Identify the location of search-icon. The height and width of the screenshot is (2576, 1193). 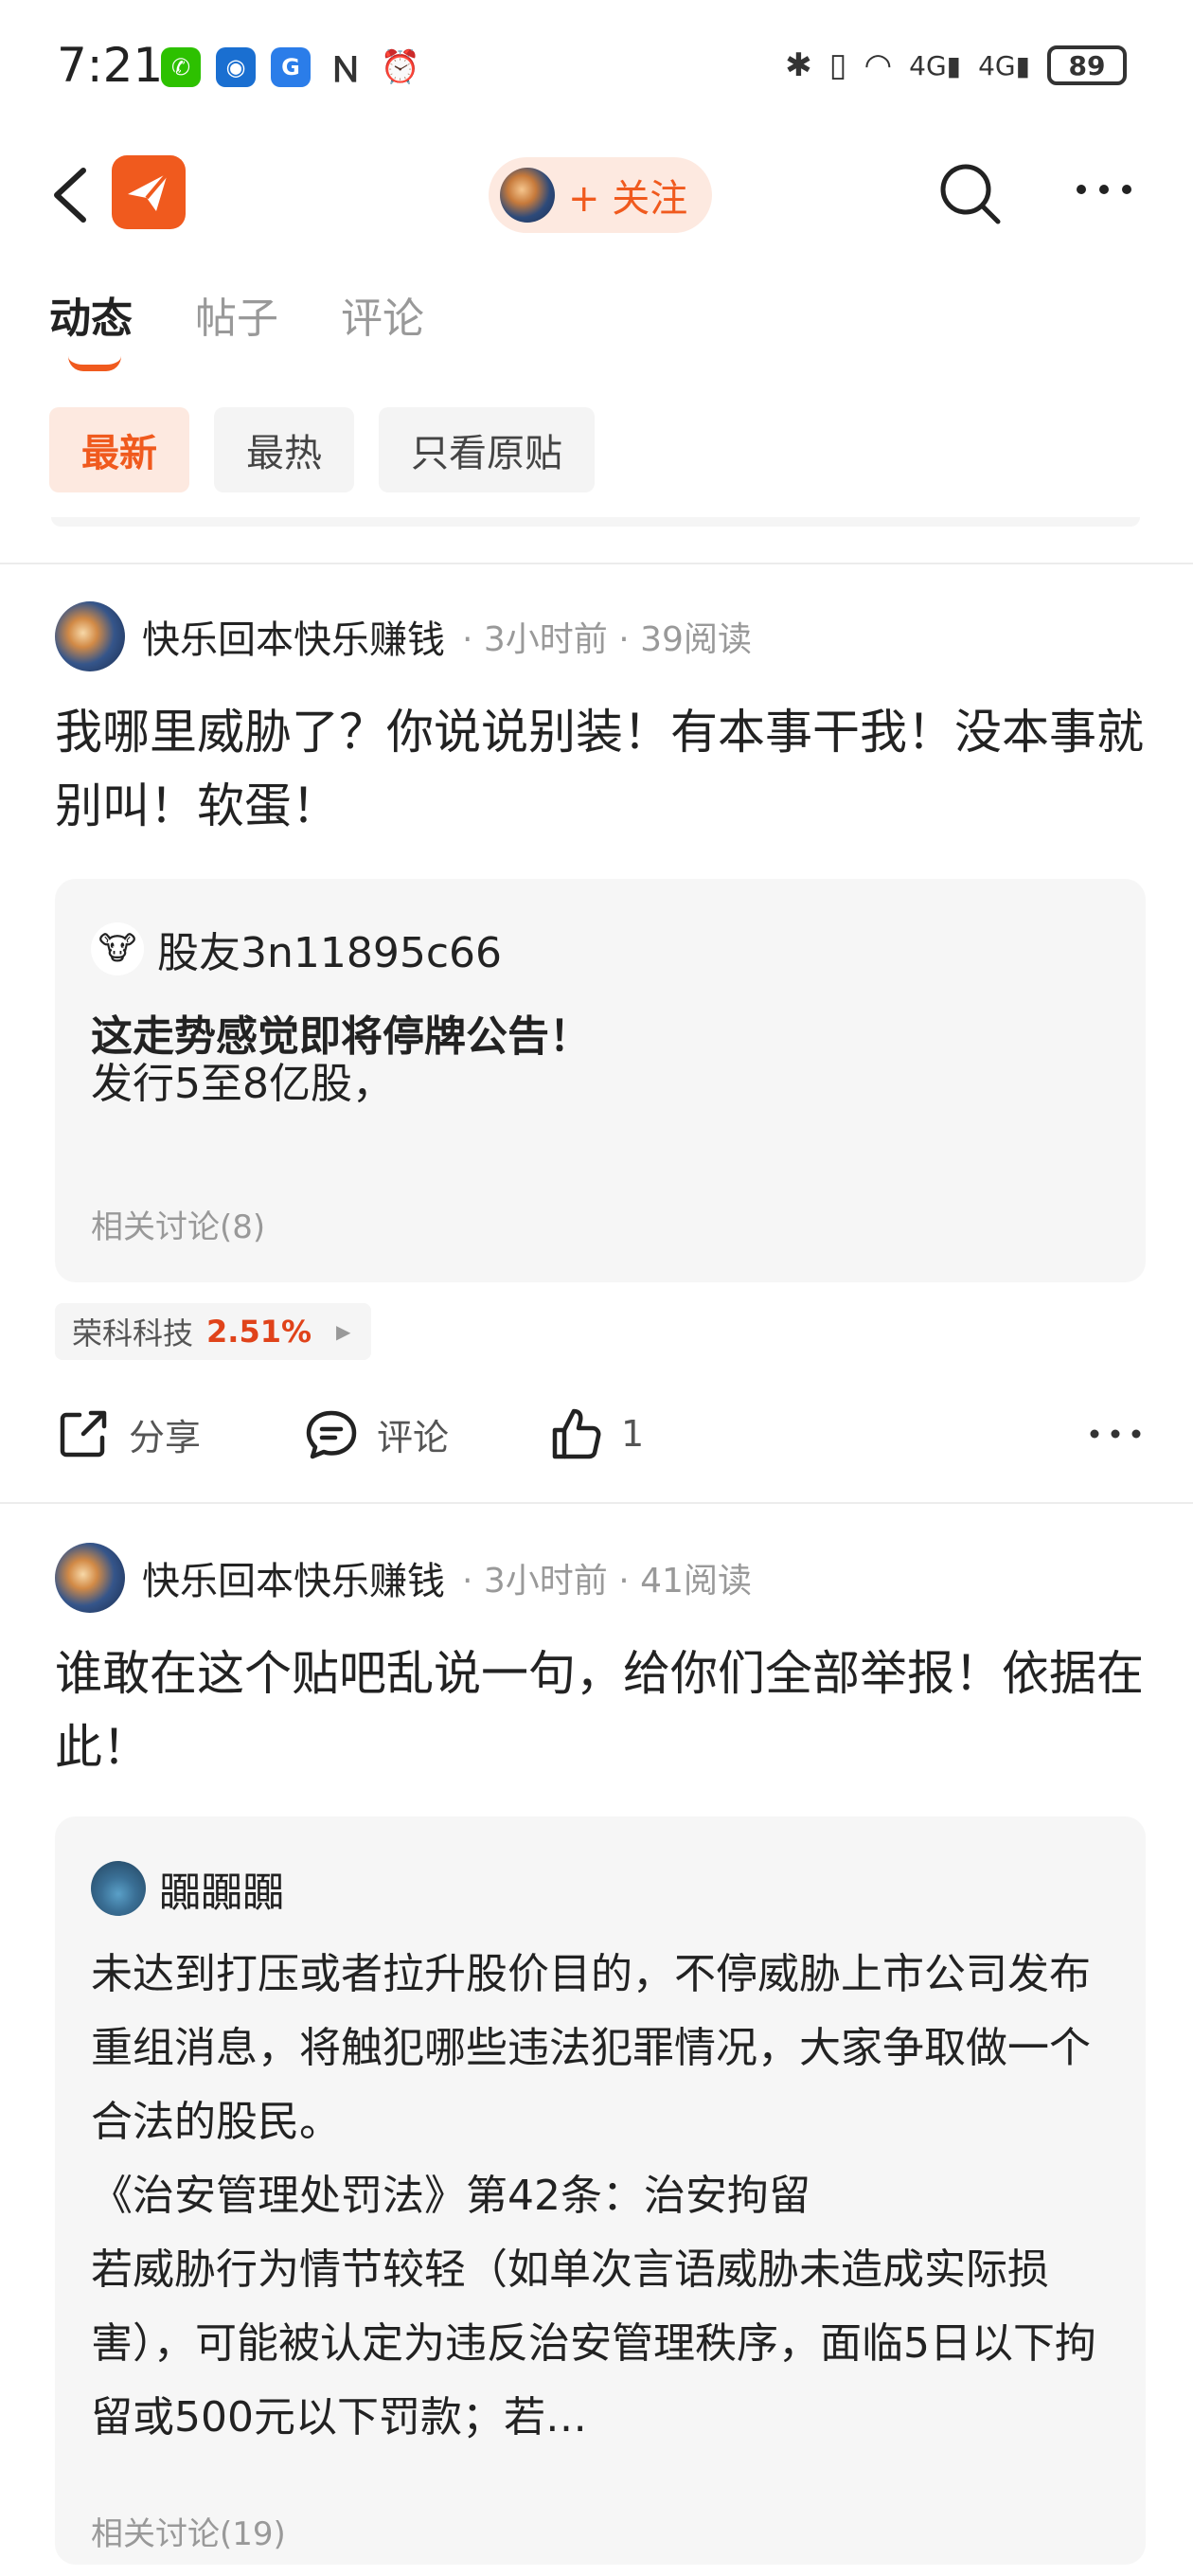
(969, 193).